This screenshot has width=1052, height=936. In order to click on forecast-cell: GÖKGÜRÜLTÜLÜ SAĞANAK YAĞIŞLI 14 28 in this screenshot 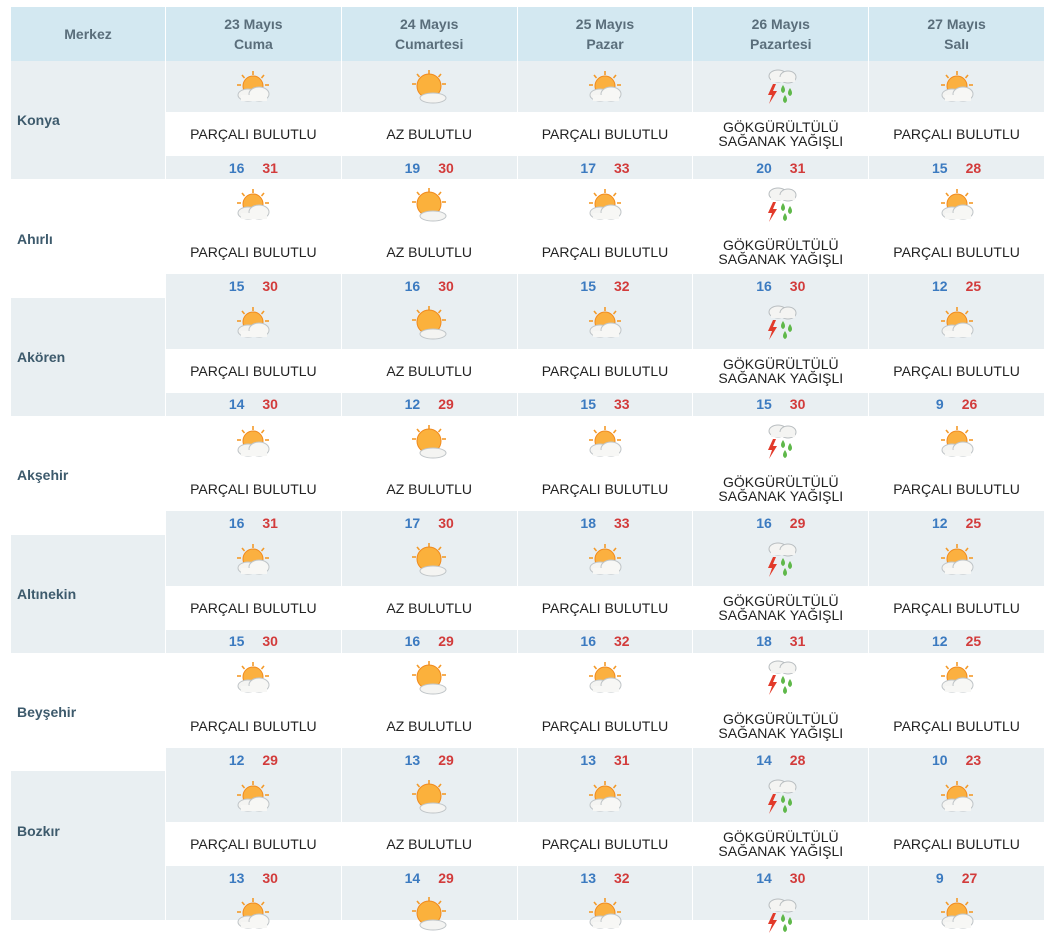, I will do `click(780, 712)`.